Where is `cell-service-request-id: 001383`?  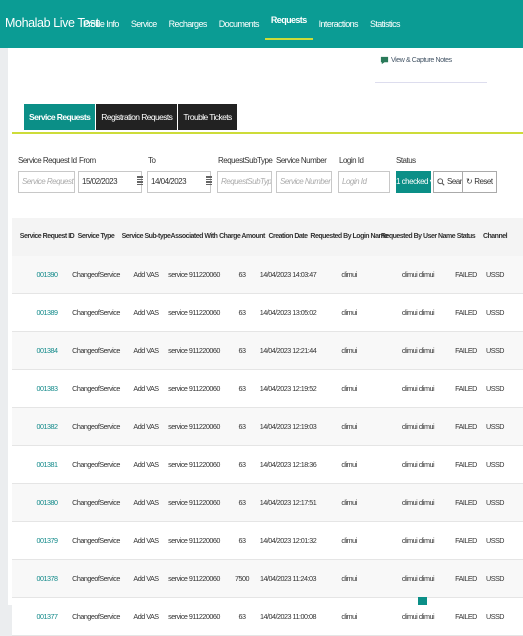
cell-service-request-id: 001383 is located at coordinates (47, 389).